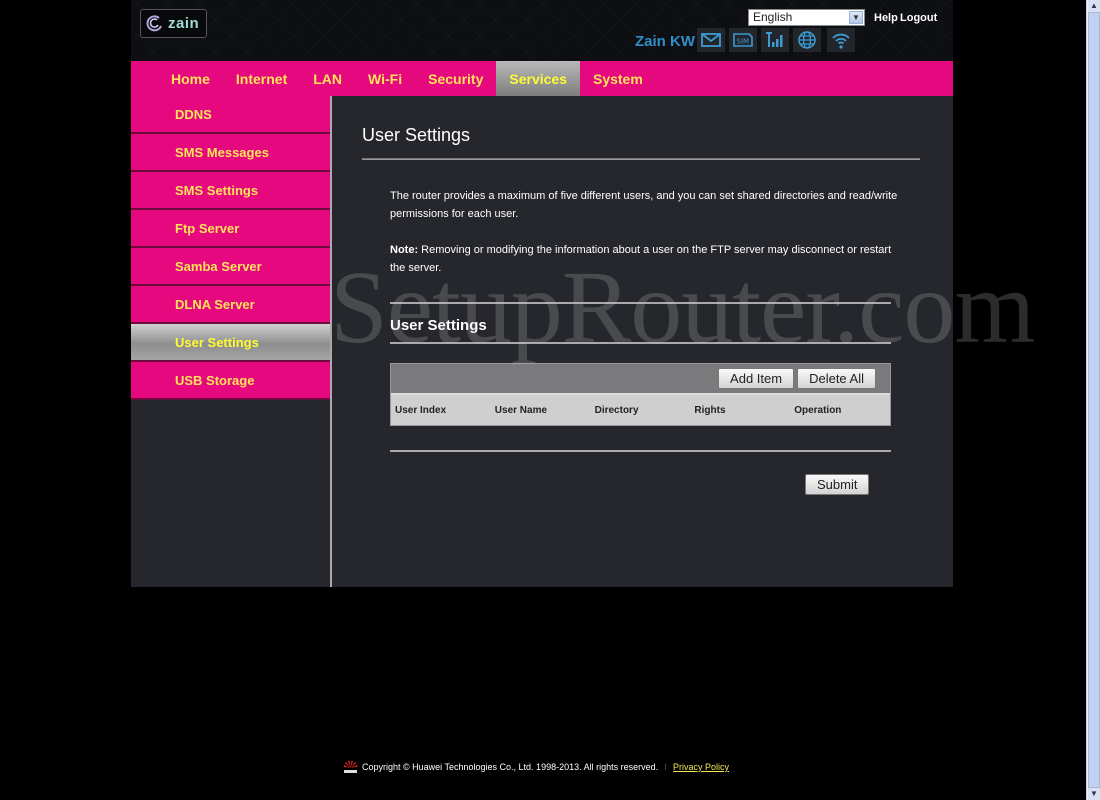 This screenshot has height=800, width=1100. I want to click on mail-icon, so click(711, 40).